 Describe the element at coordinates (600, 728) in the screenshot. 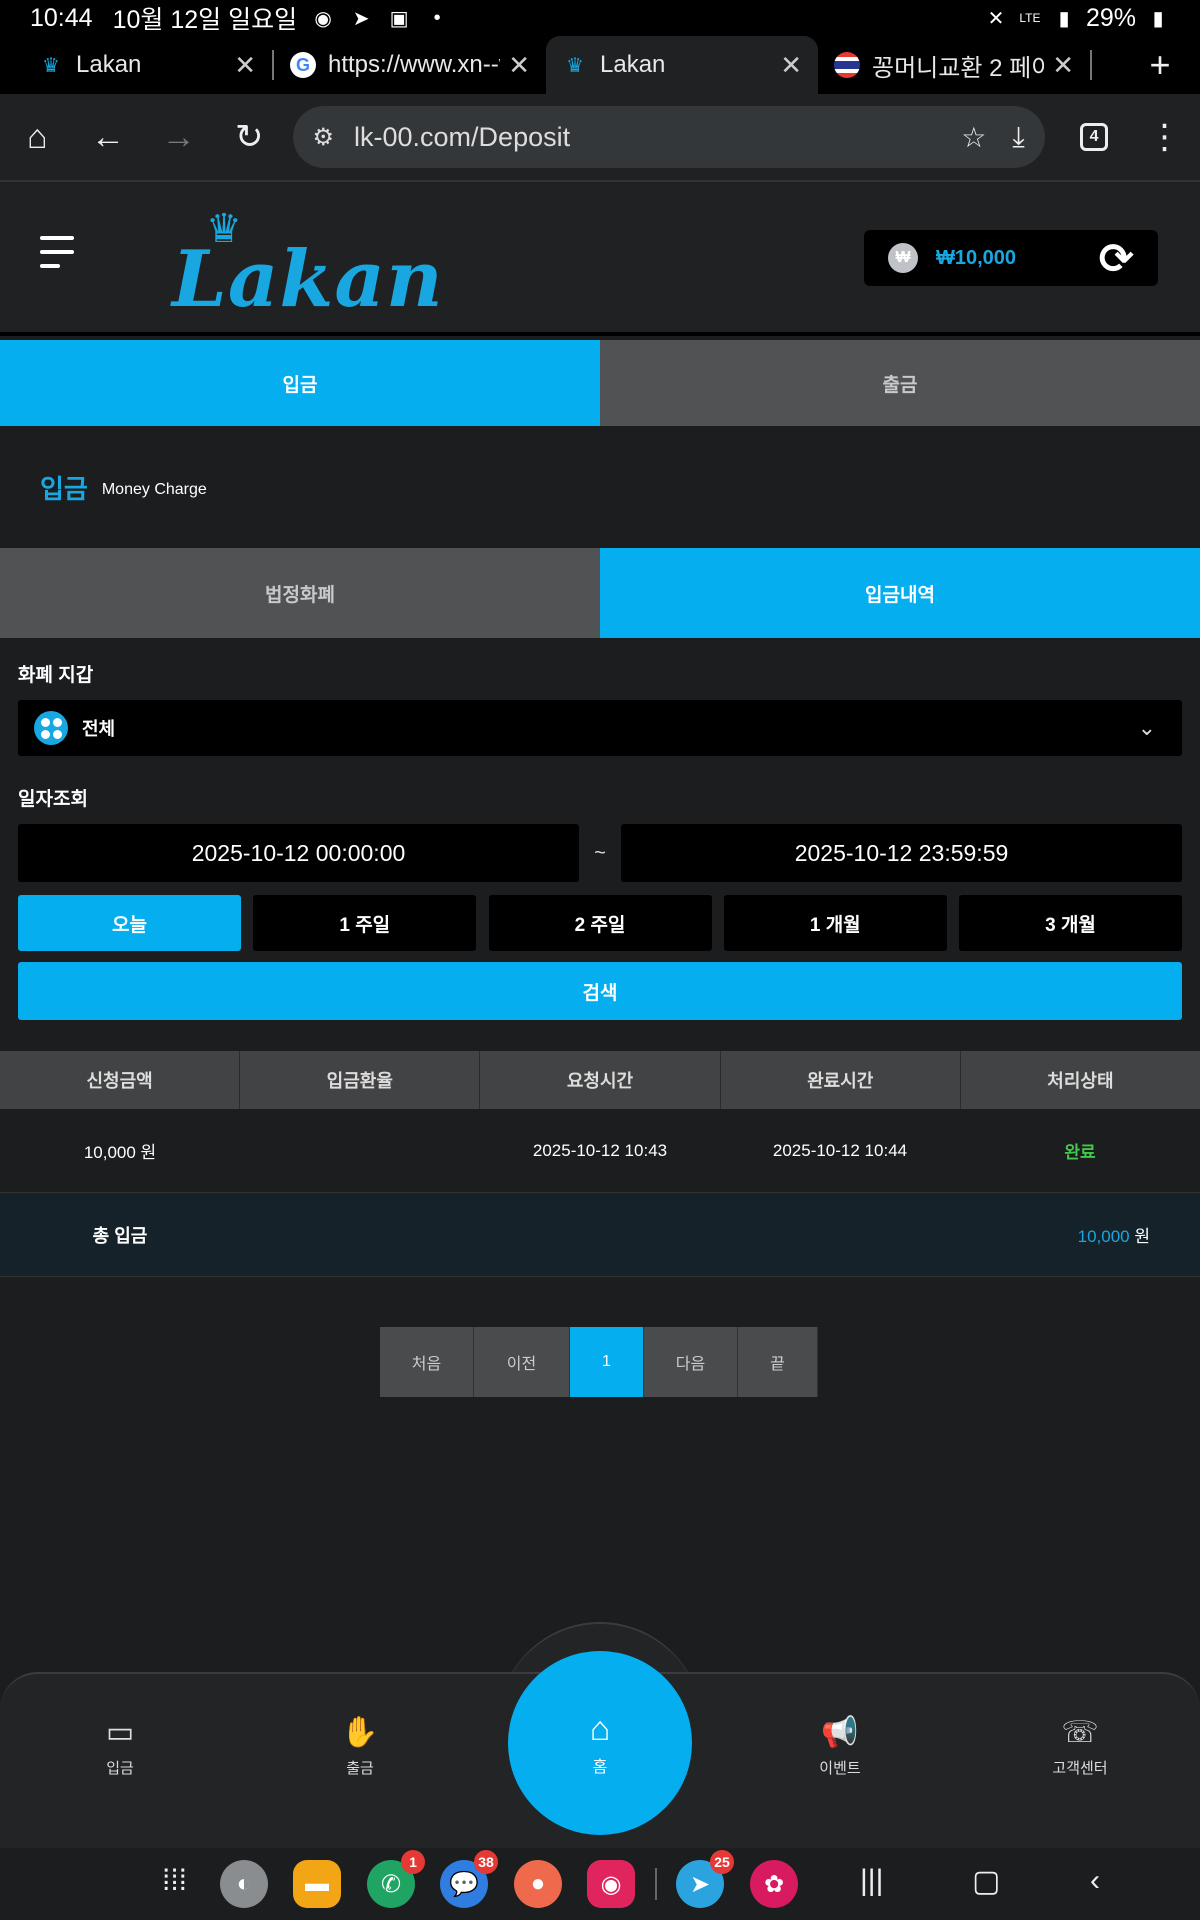

I see `wallet-select: 전체 ⌄` at that location.